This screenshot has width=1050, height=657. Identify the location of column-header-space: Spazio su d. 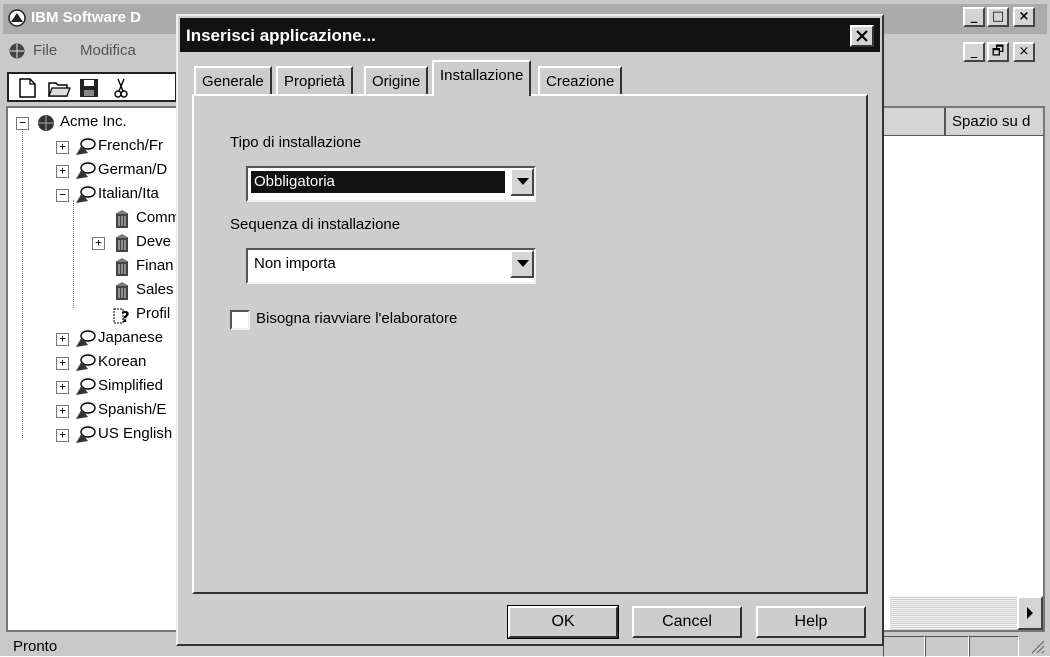
(991, 121).